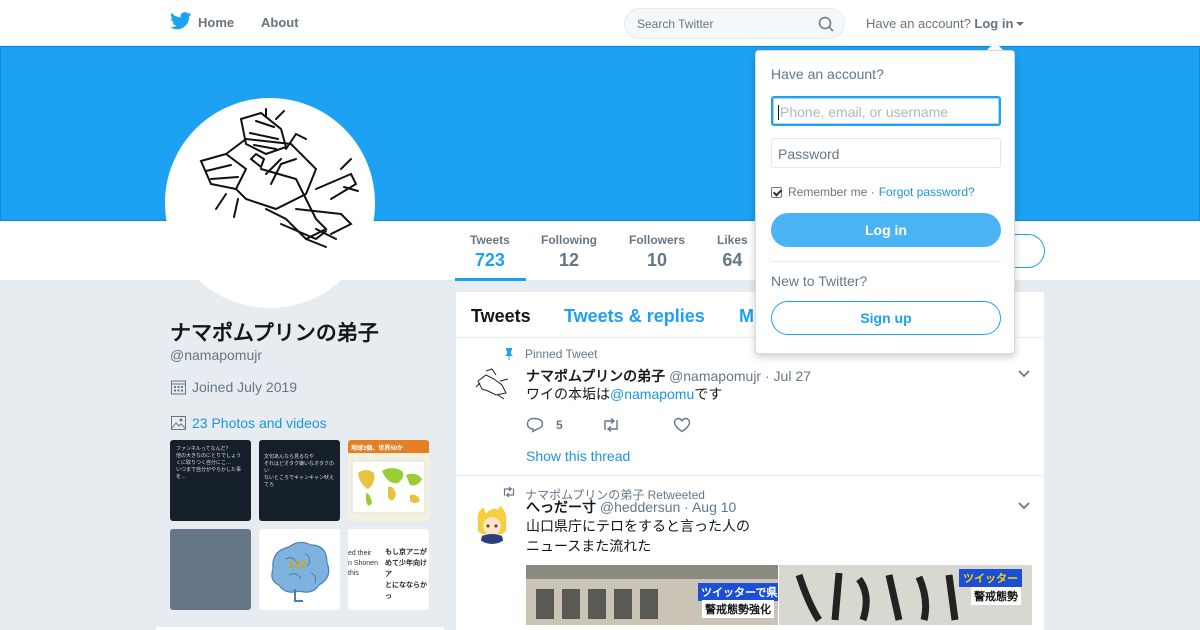 This screenshot has height=630, width=1200. I want to click on photos-videos-link: 23 Photos and videos, so click(249, 423).